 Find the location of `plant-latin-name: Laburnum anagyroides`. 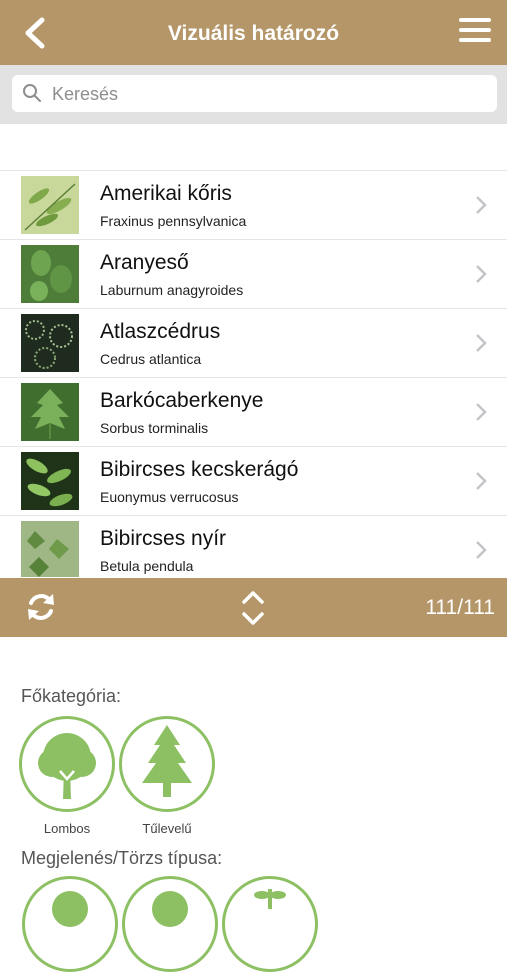

plant-latin-name: Laburnum anagyroides is located at coordinates (172, 290).